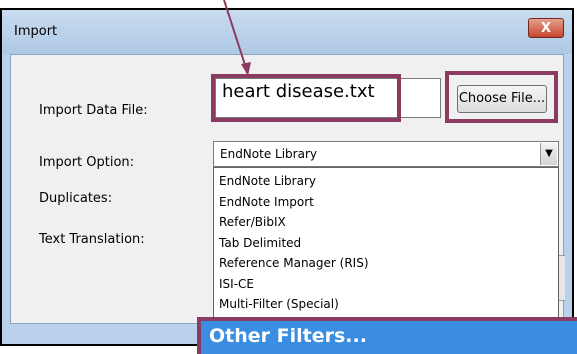  Describe the element at coordinates (87, 162) in the screenshot. I see `import-option-label: Import Option:` at that location.